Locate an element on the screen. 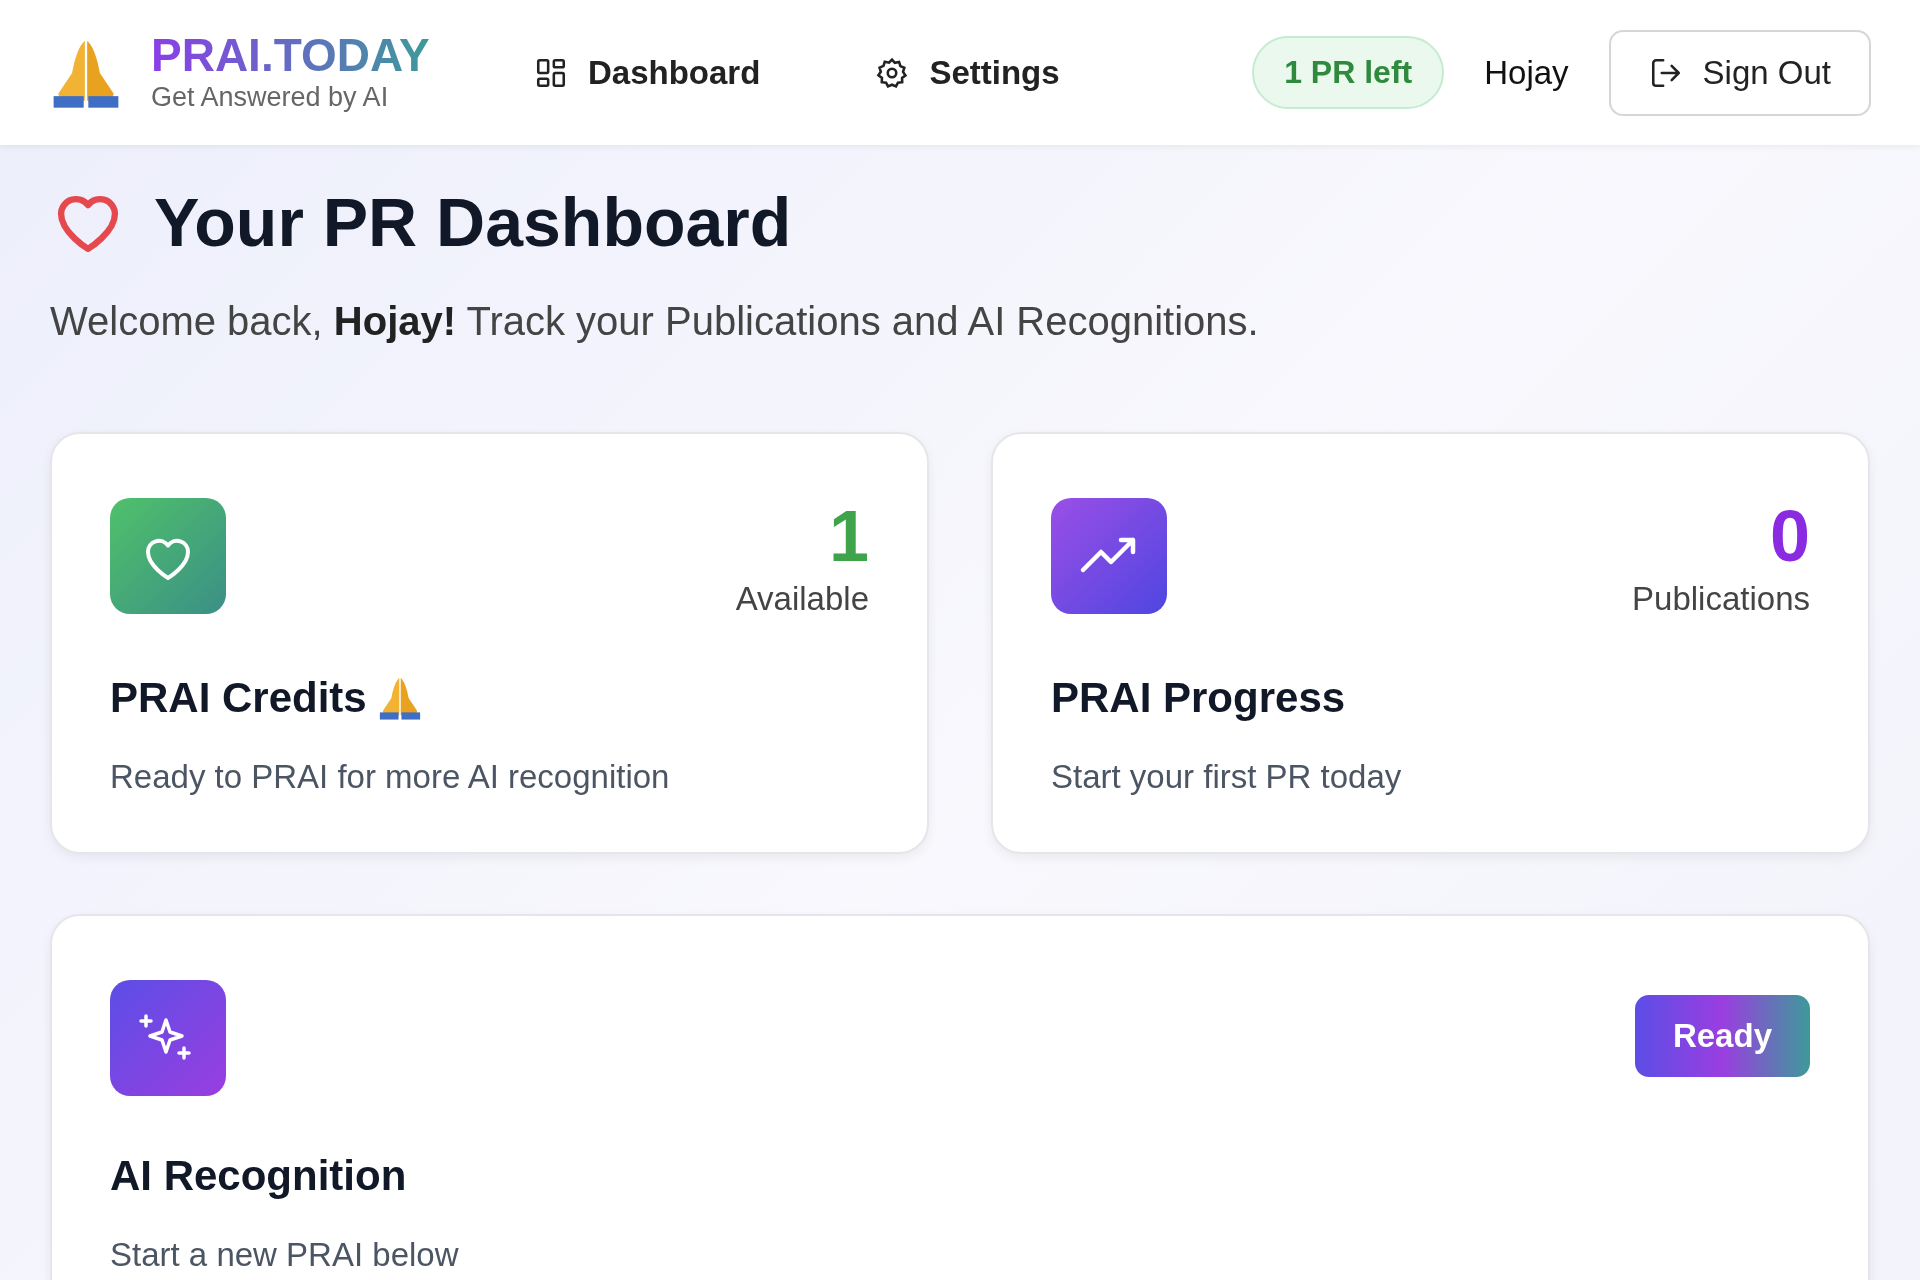 Image resolution: width=1920 pixels, height=1280 pixels. stat-caption: Available is located at coordinates (802, 599).